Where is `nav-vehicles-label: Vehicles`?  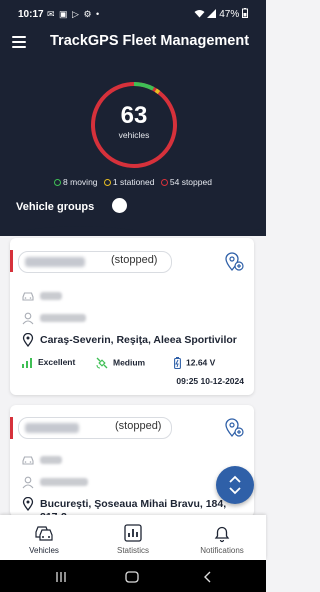
nav-vehicles-label: Vehicles is located at coordinates (44, 550).